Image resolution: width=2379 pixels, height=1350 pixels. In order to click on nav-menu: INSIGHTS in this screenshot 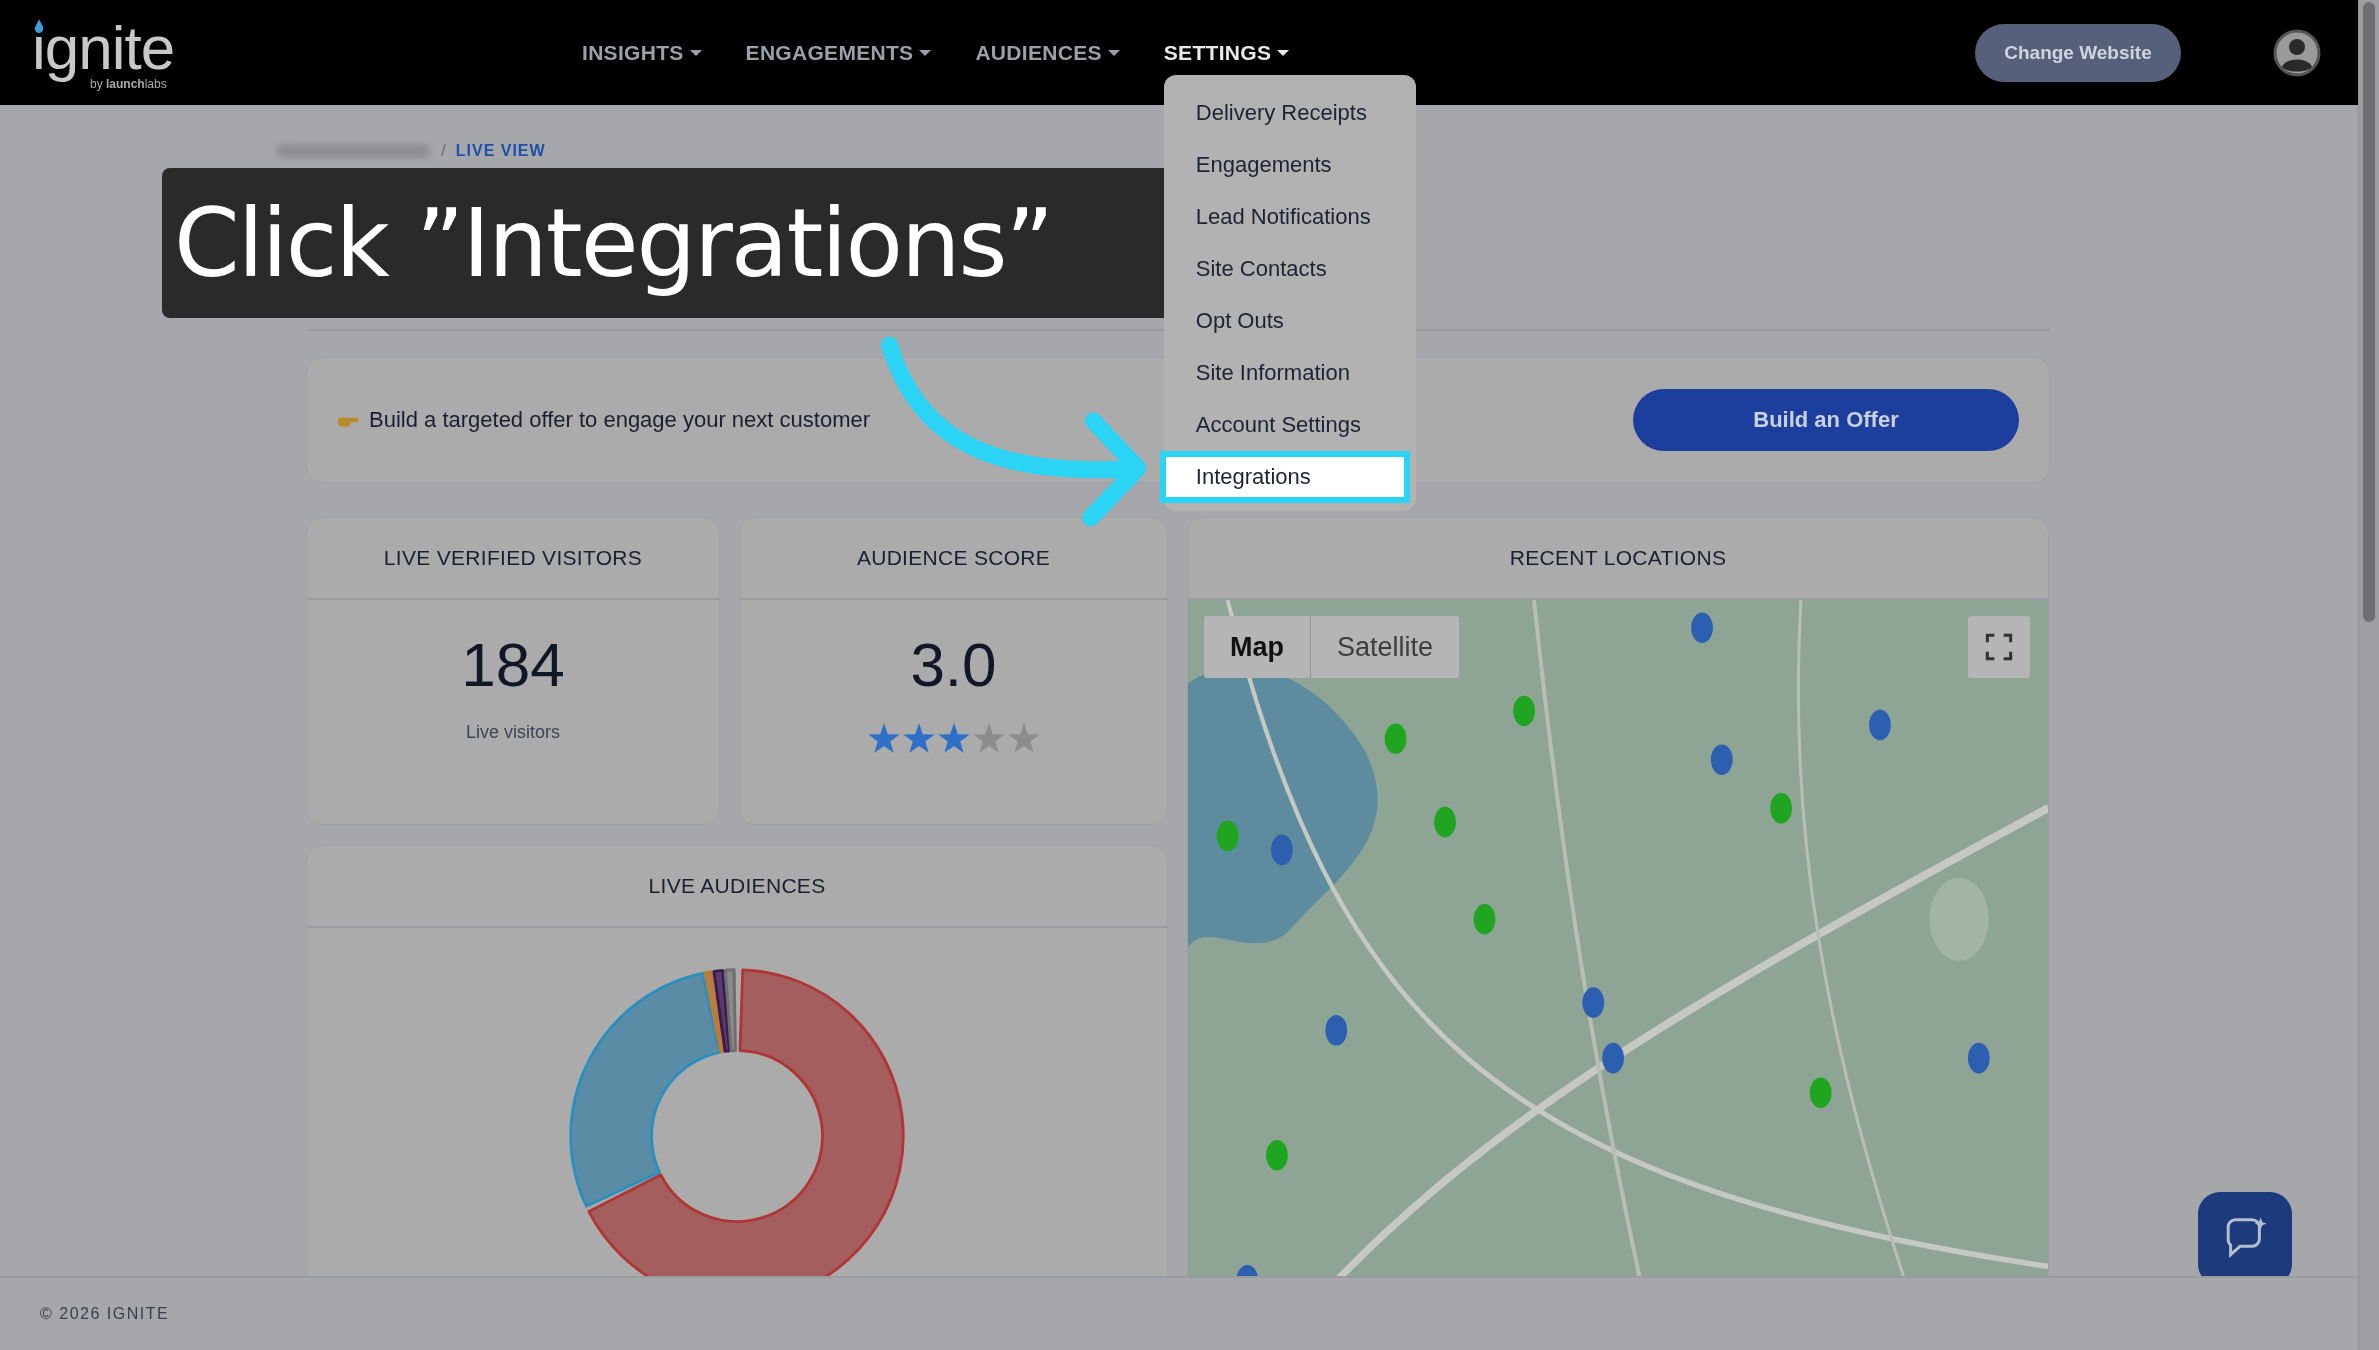, I will do `click(642, 52)`.